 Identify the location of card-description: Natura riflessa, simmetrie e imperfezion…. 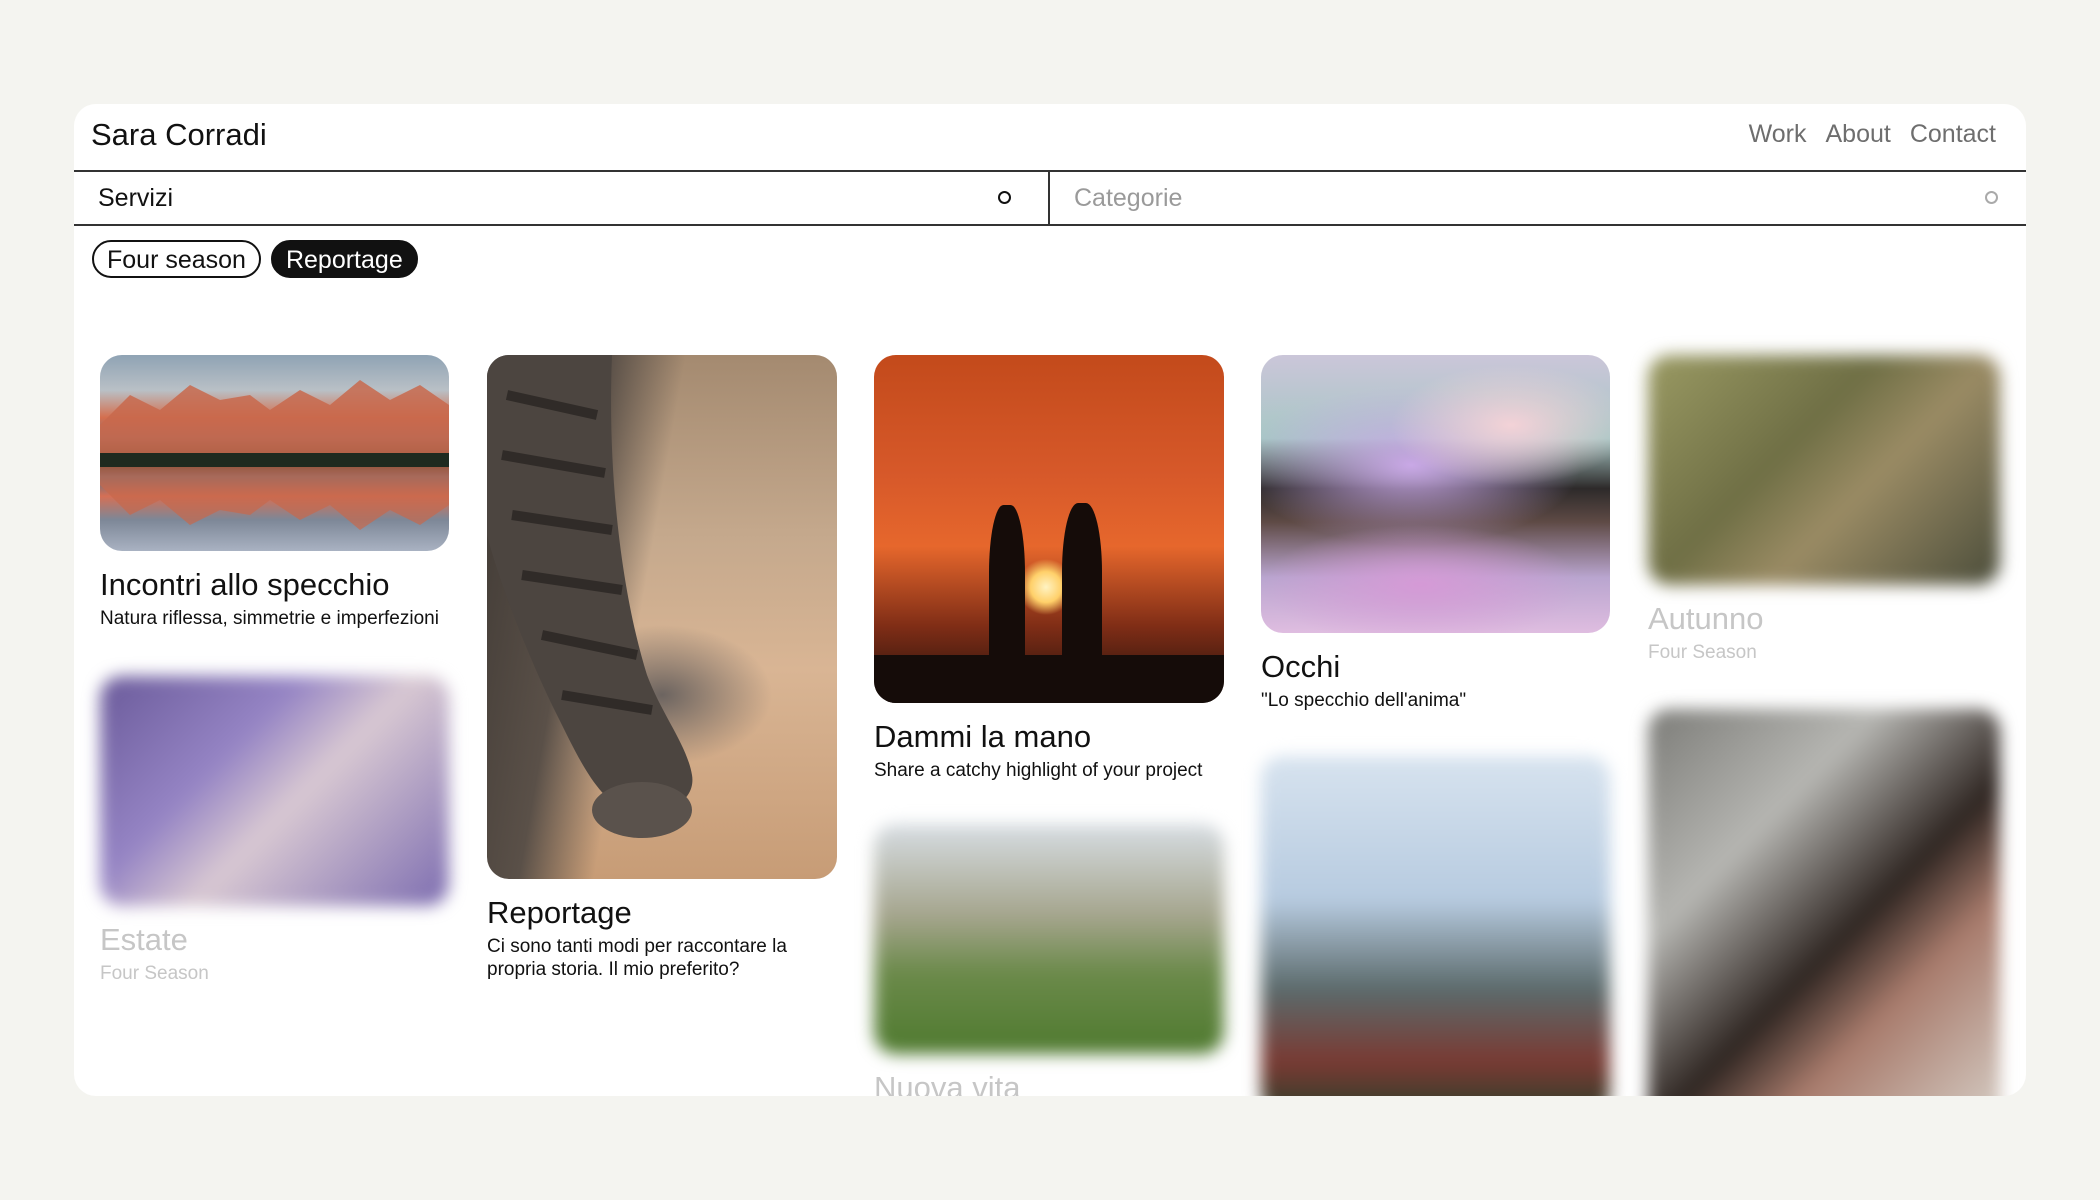
(269, 618).